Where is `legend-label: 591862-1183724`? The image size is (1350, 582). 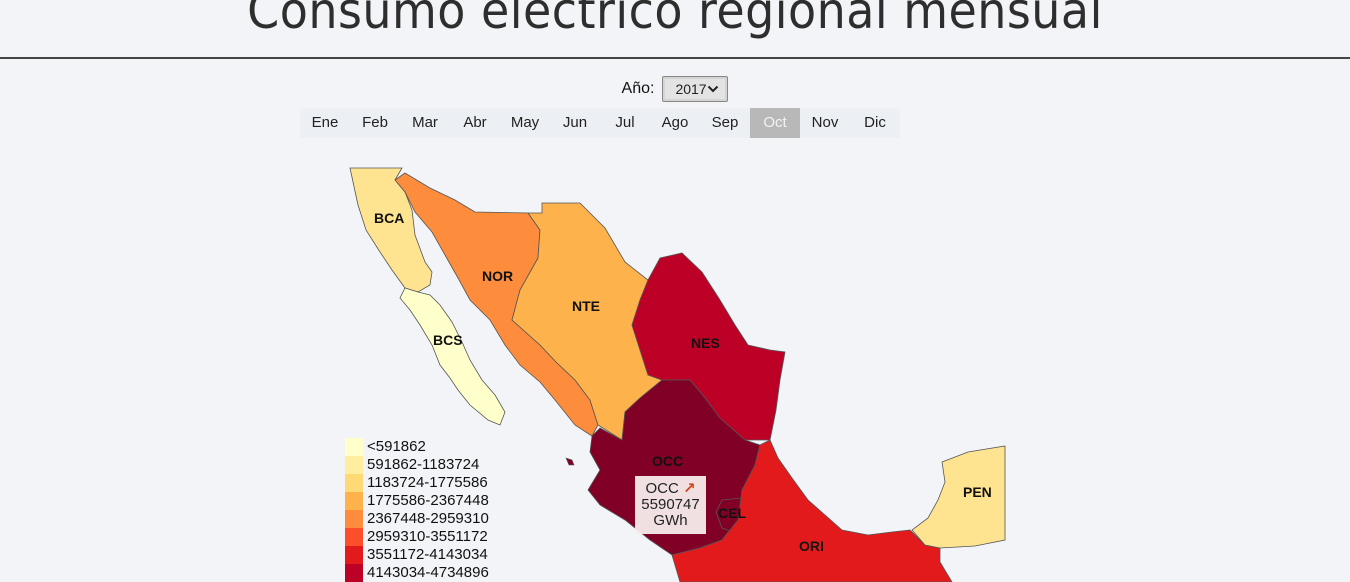
legend-label: 591862-1183724 is located at coordinates (423, 464).